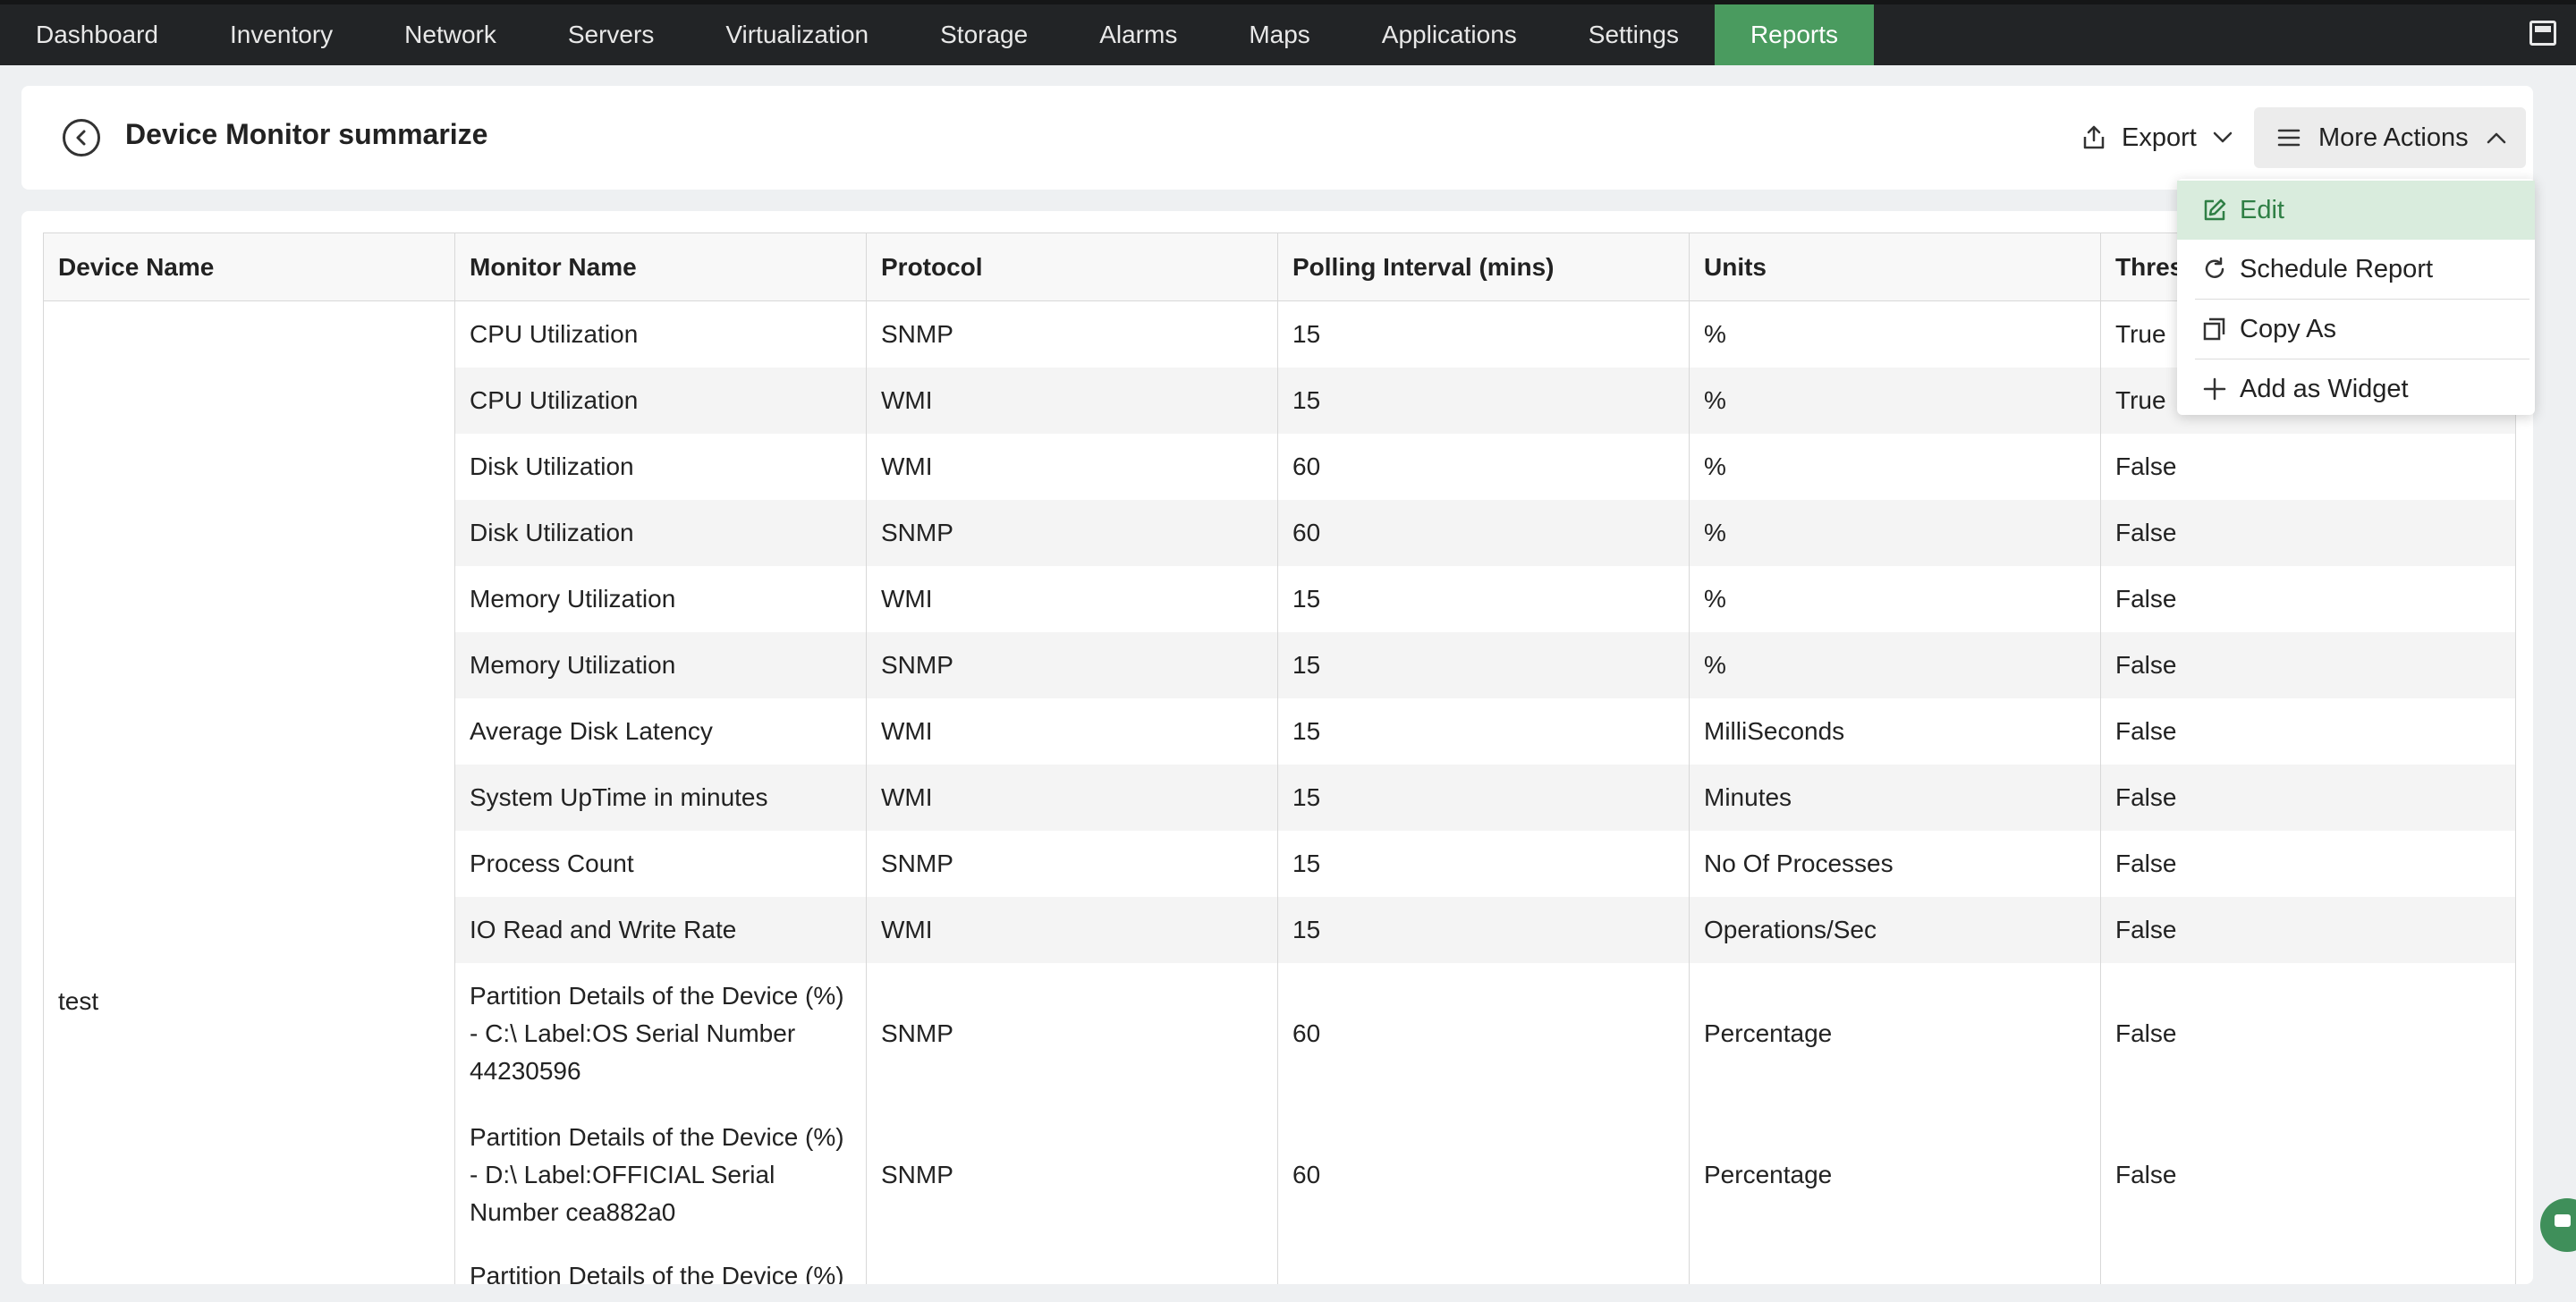  I want to click on schedule-icon, so click(2214, 269).